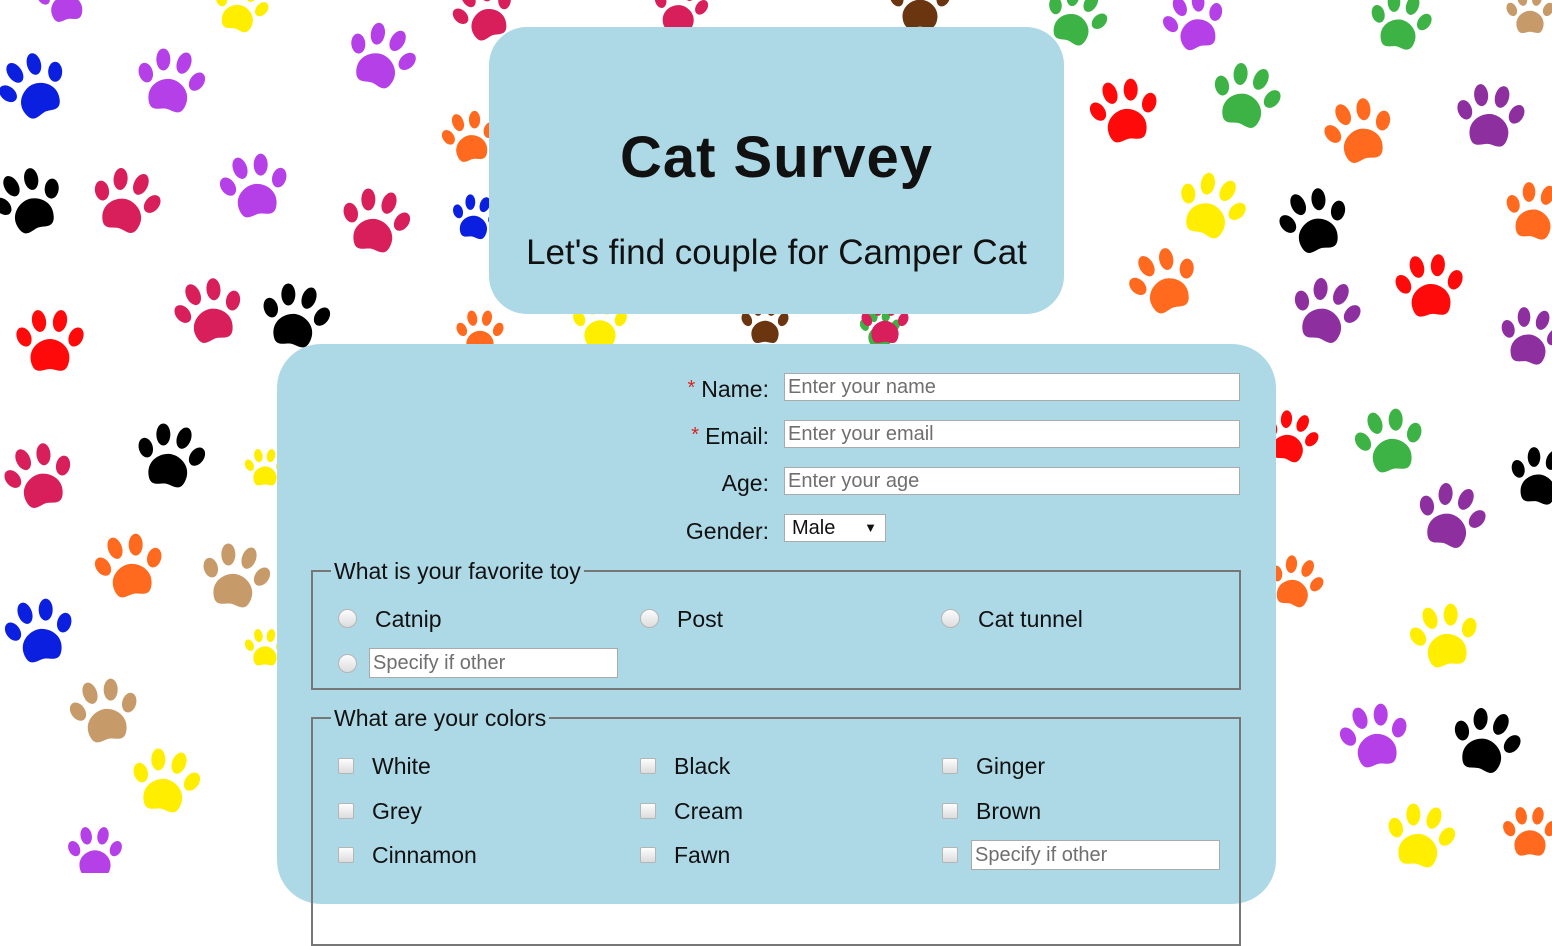  What do you see at coordinates (814, 528) in the screenshot?
I see `gender-selected-value: Male` at bounding box center [814, 528].